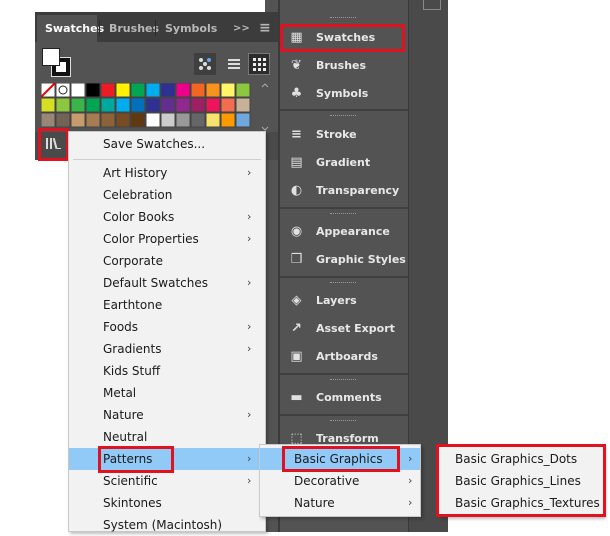 This screenshot has height=536, width=610. Describe the element at coordinates (344, 357) in the screenshot. I see `dock-item-artboards: ▣ Artboards` at that location.